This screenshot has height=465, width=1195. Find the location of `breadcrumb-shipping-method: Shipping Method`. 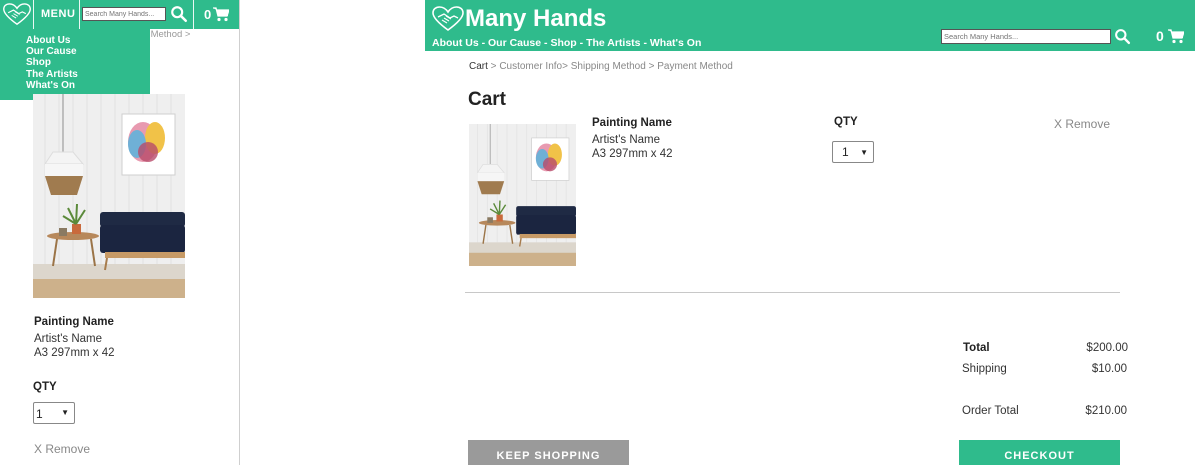

breadcrumb-shipping-method: Shipping Method is located at coordinates (608, 66).